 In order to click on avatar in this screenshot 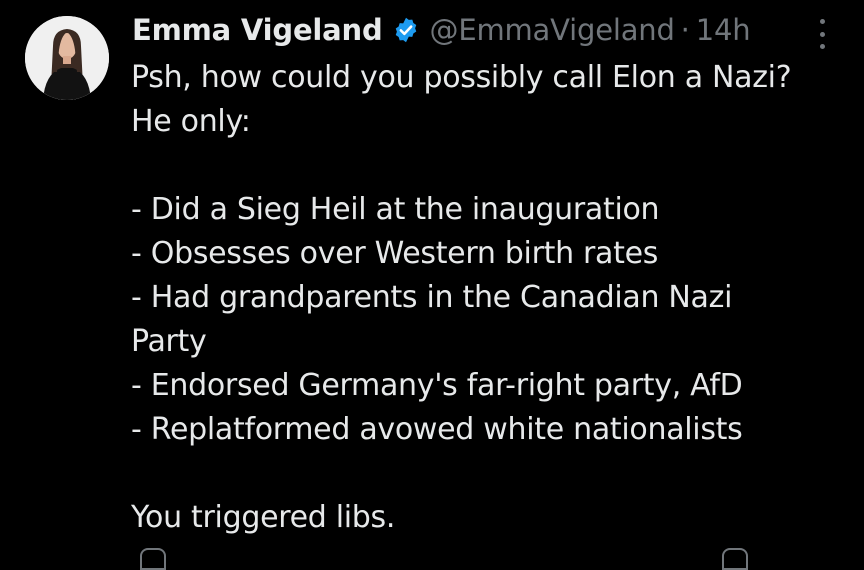, I will do `click(67, 58)`.